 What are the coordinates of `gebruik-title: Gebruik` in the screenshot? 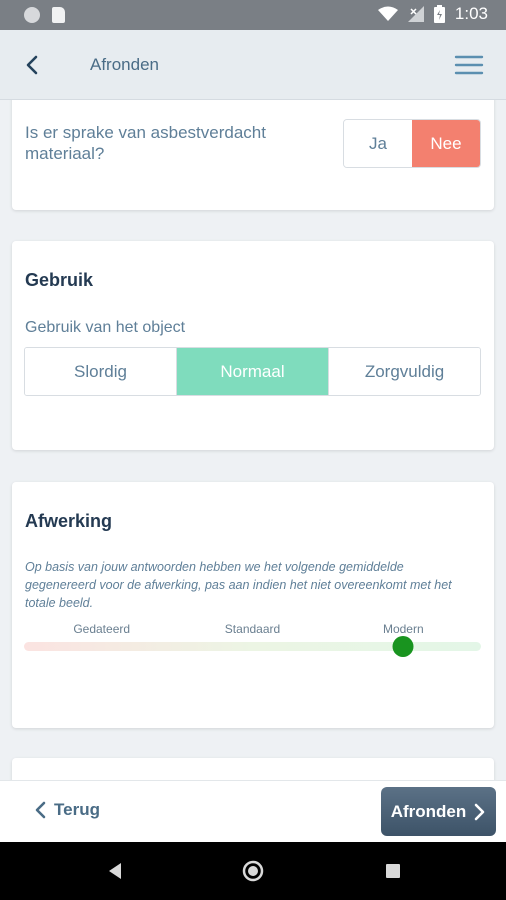 It's located at (59, 280).